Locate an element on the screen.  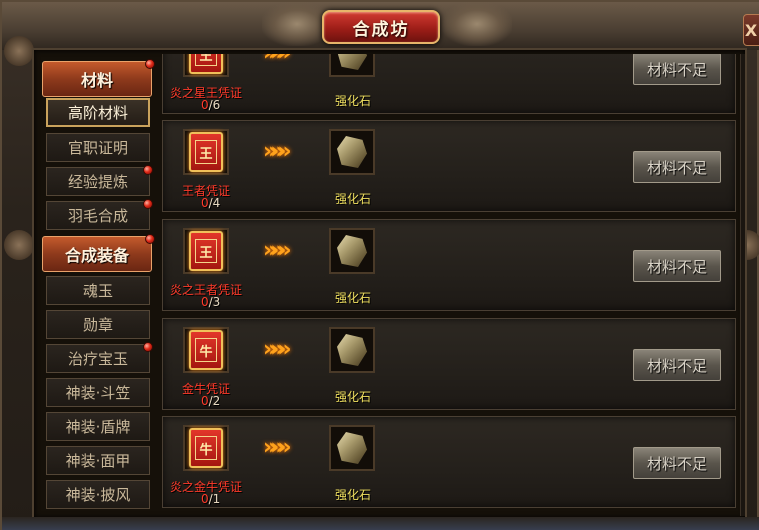
sidebar-item-label: 神装·盾牌 is located at coordinates (98, 427).